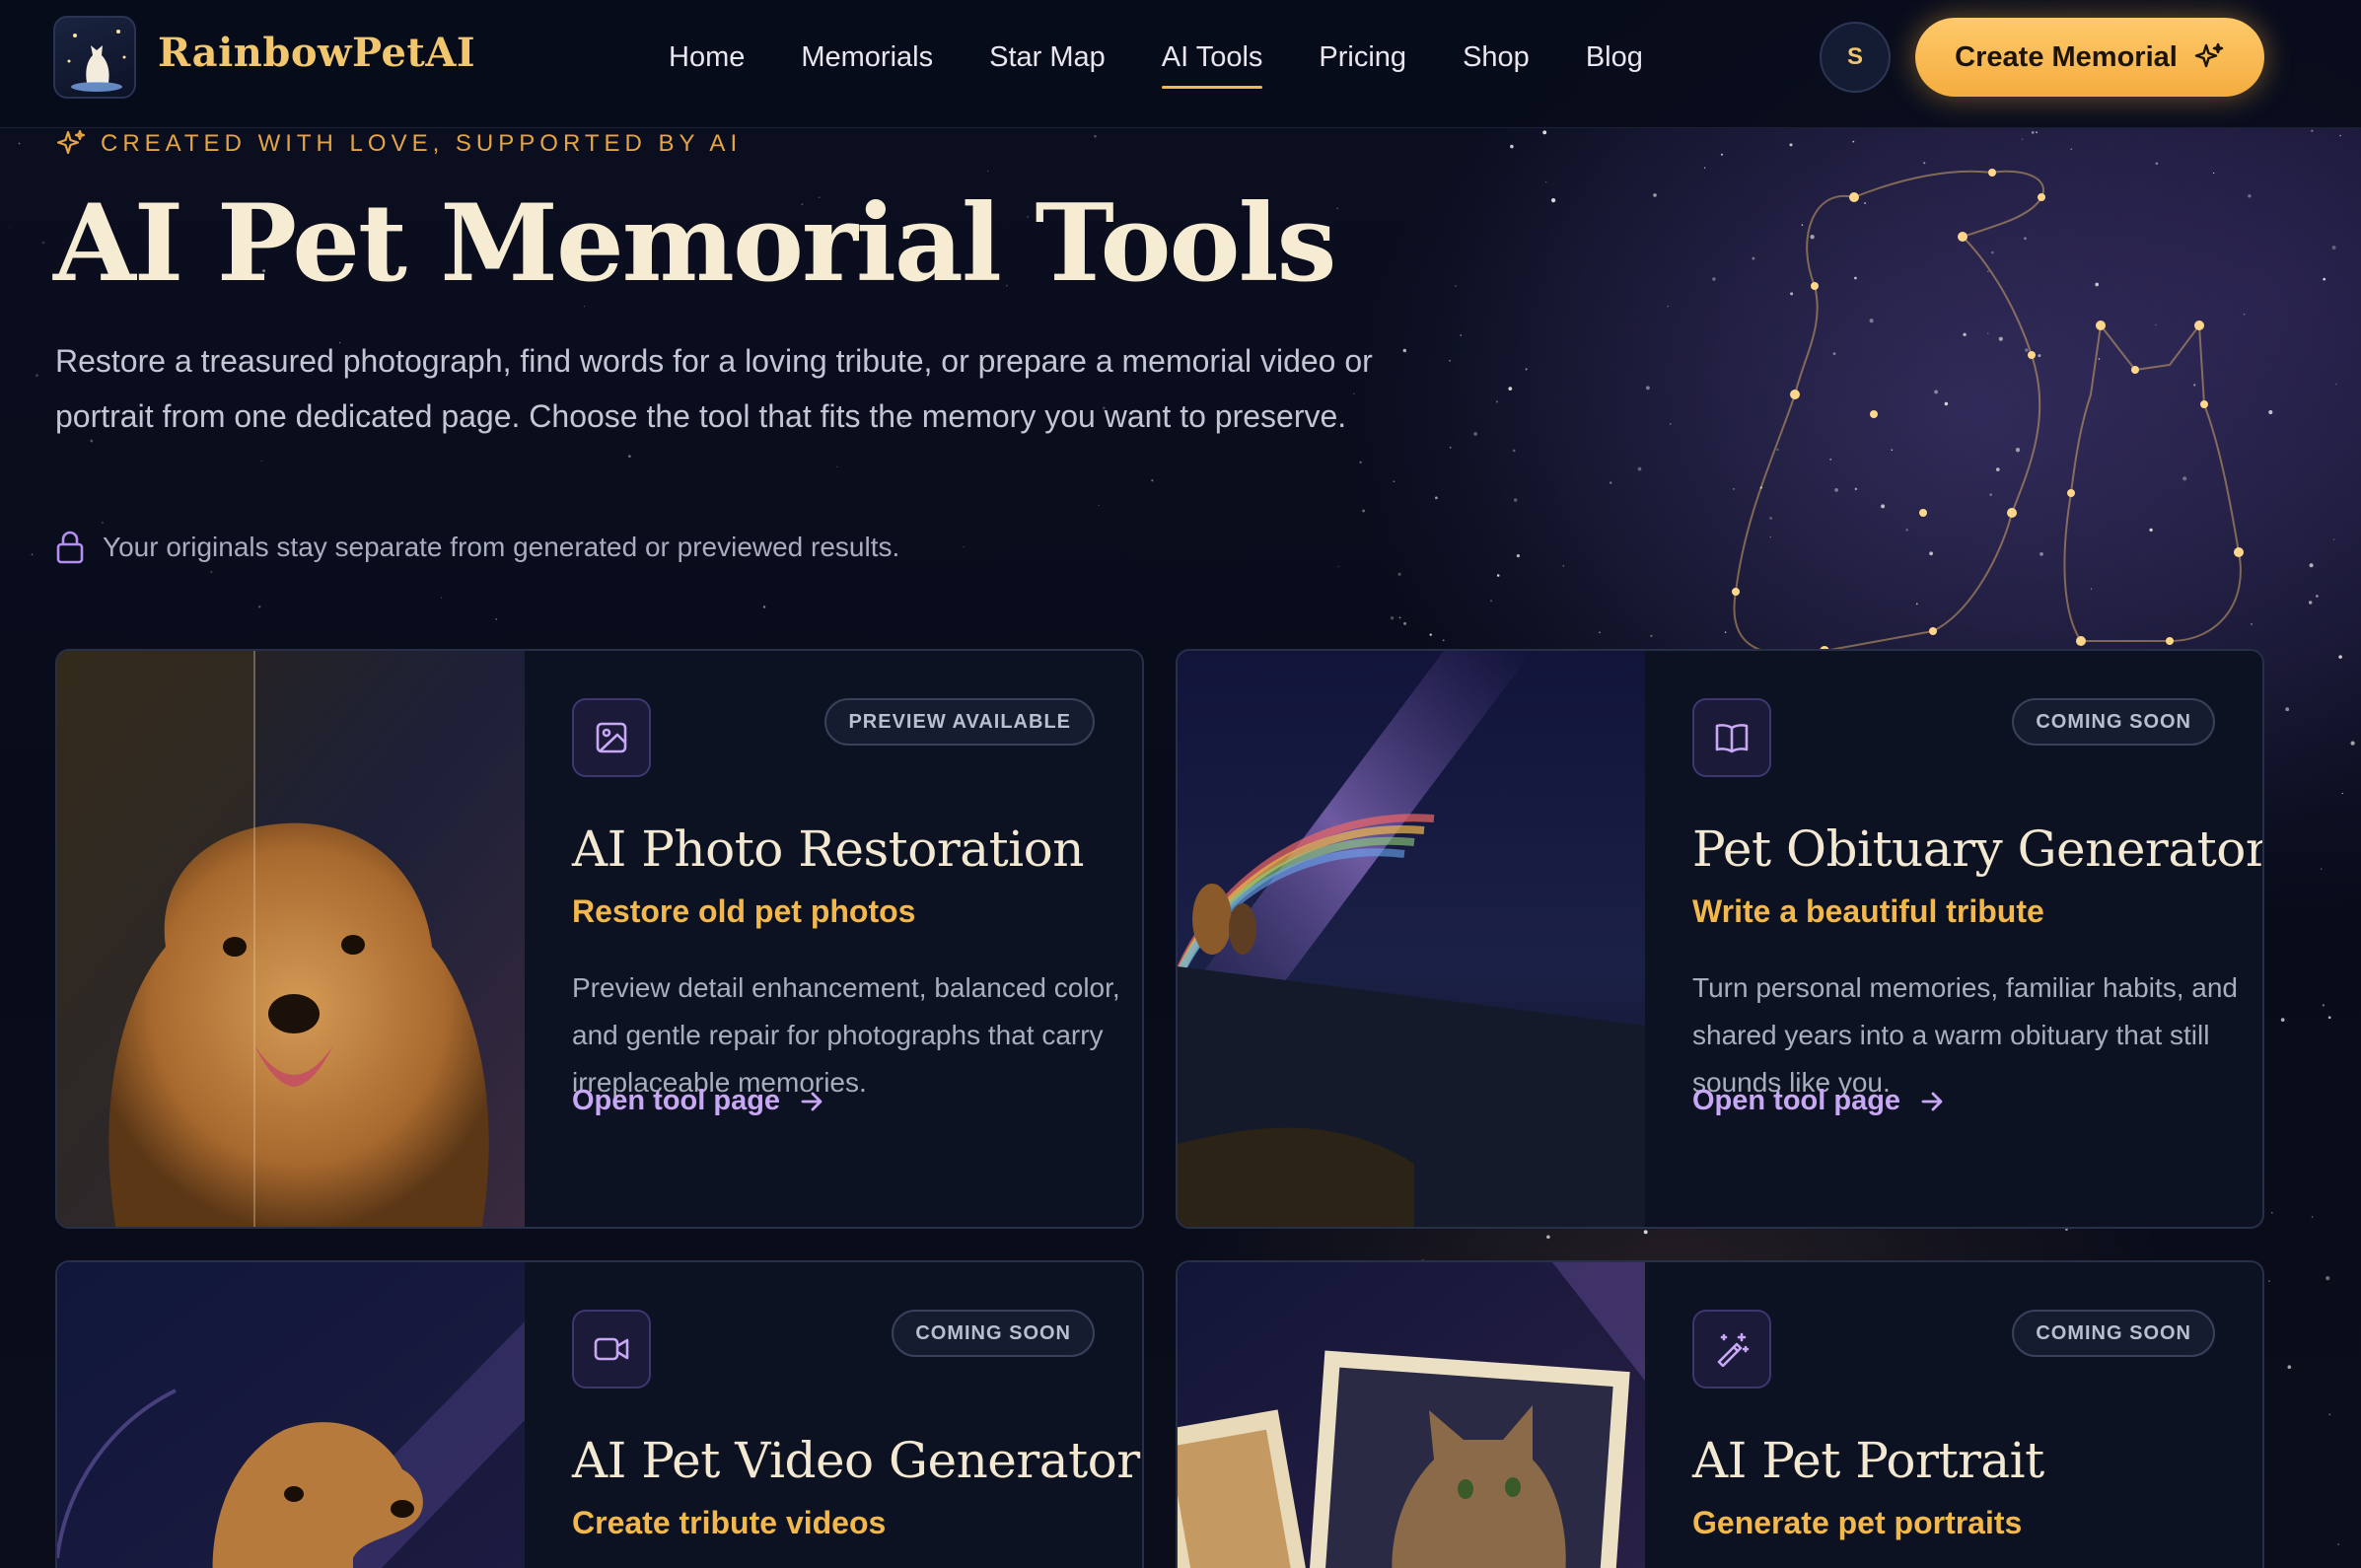 This screenshot has height=1568, width=2361. I want to click on page-title: AI Pet Memorial Tools, so click(694, 243).